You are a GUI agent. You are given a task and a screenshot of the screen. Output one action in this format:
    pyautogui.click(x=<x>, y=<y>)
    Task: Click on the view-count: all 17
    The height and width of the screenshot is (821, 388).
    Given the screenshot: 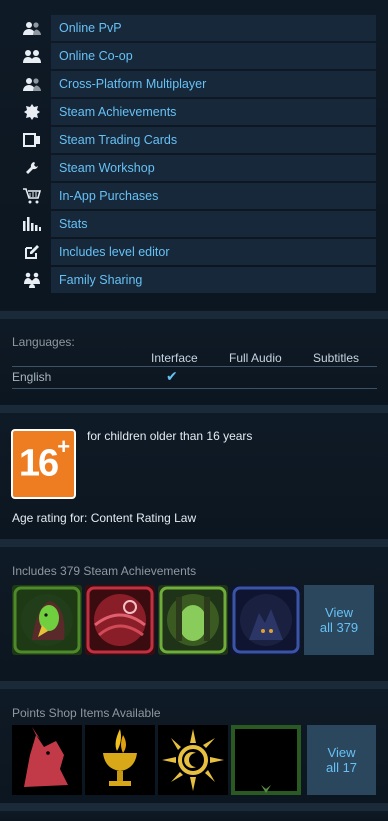 What is the action you would take?
    pyautogui.click(x=341, y=767)
    